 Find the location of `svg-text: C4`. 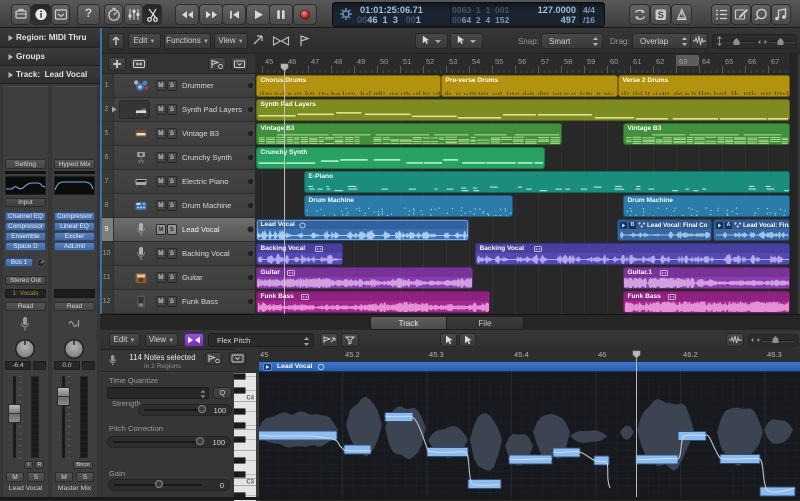

svg-text: C4 is located at coordinates (250, 398).